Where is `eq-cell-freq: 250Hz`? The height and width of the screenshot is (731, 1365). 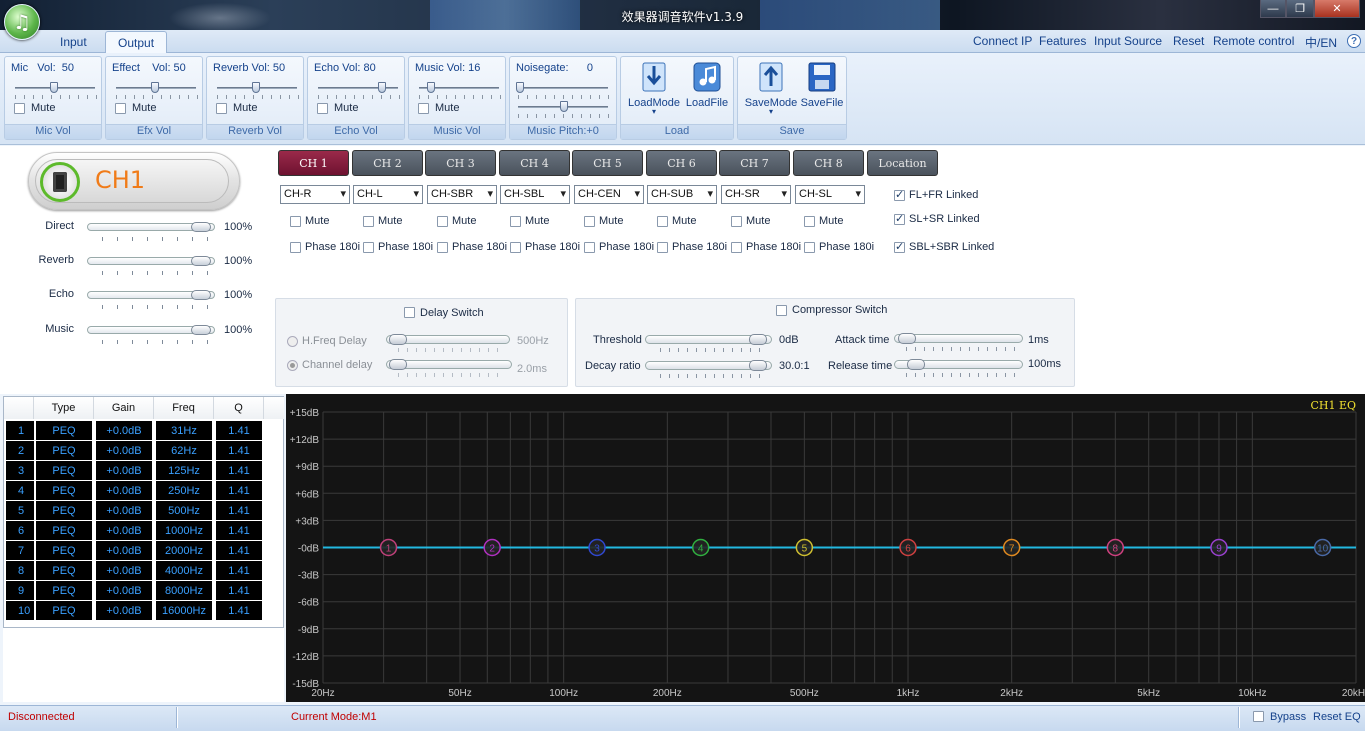 eq-cell-freq: 250Hz is located at coordinates (184, 490).